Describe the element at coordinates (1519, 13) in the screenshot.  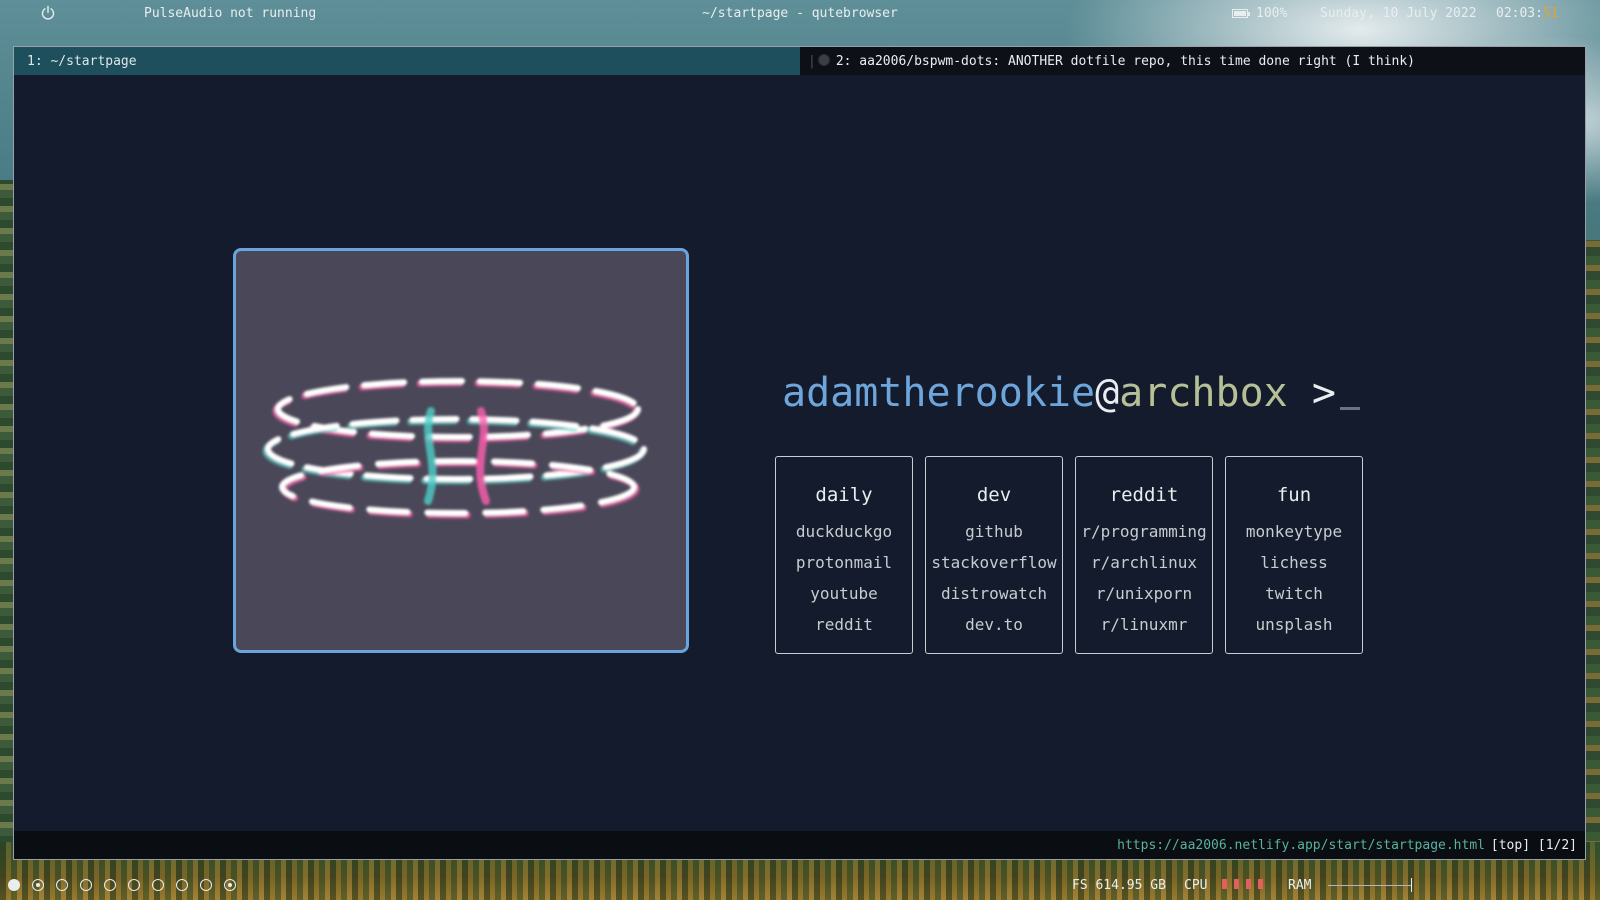
I see `clock-hours-minutes: 02:03:` at that location.